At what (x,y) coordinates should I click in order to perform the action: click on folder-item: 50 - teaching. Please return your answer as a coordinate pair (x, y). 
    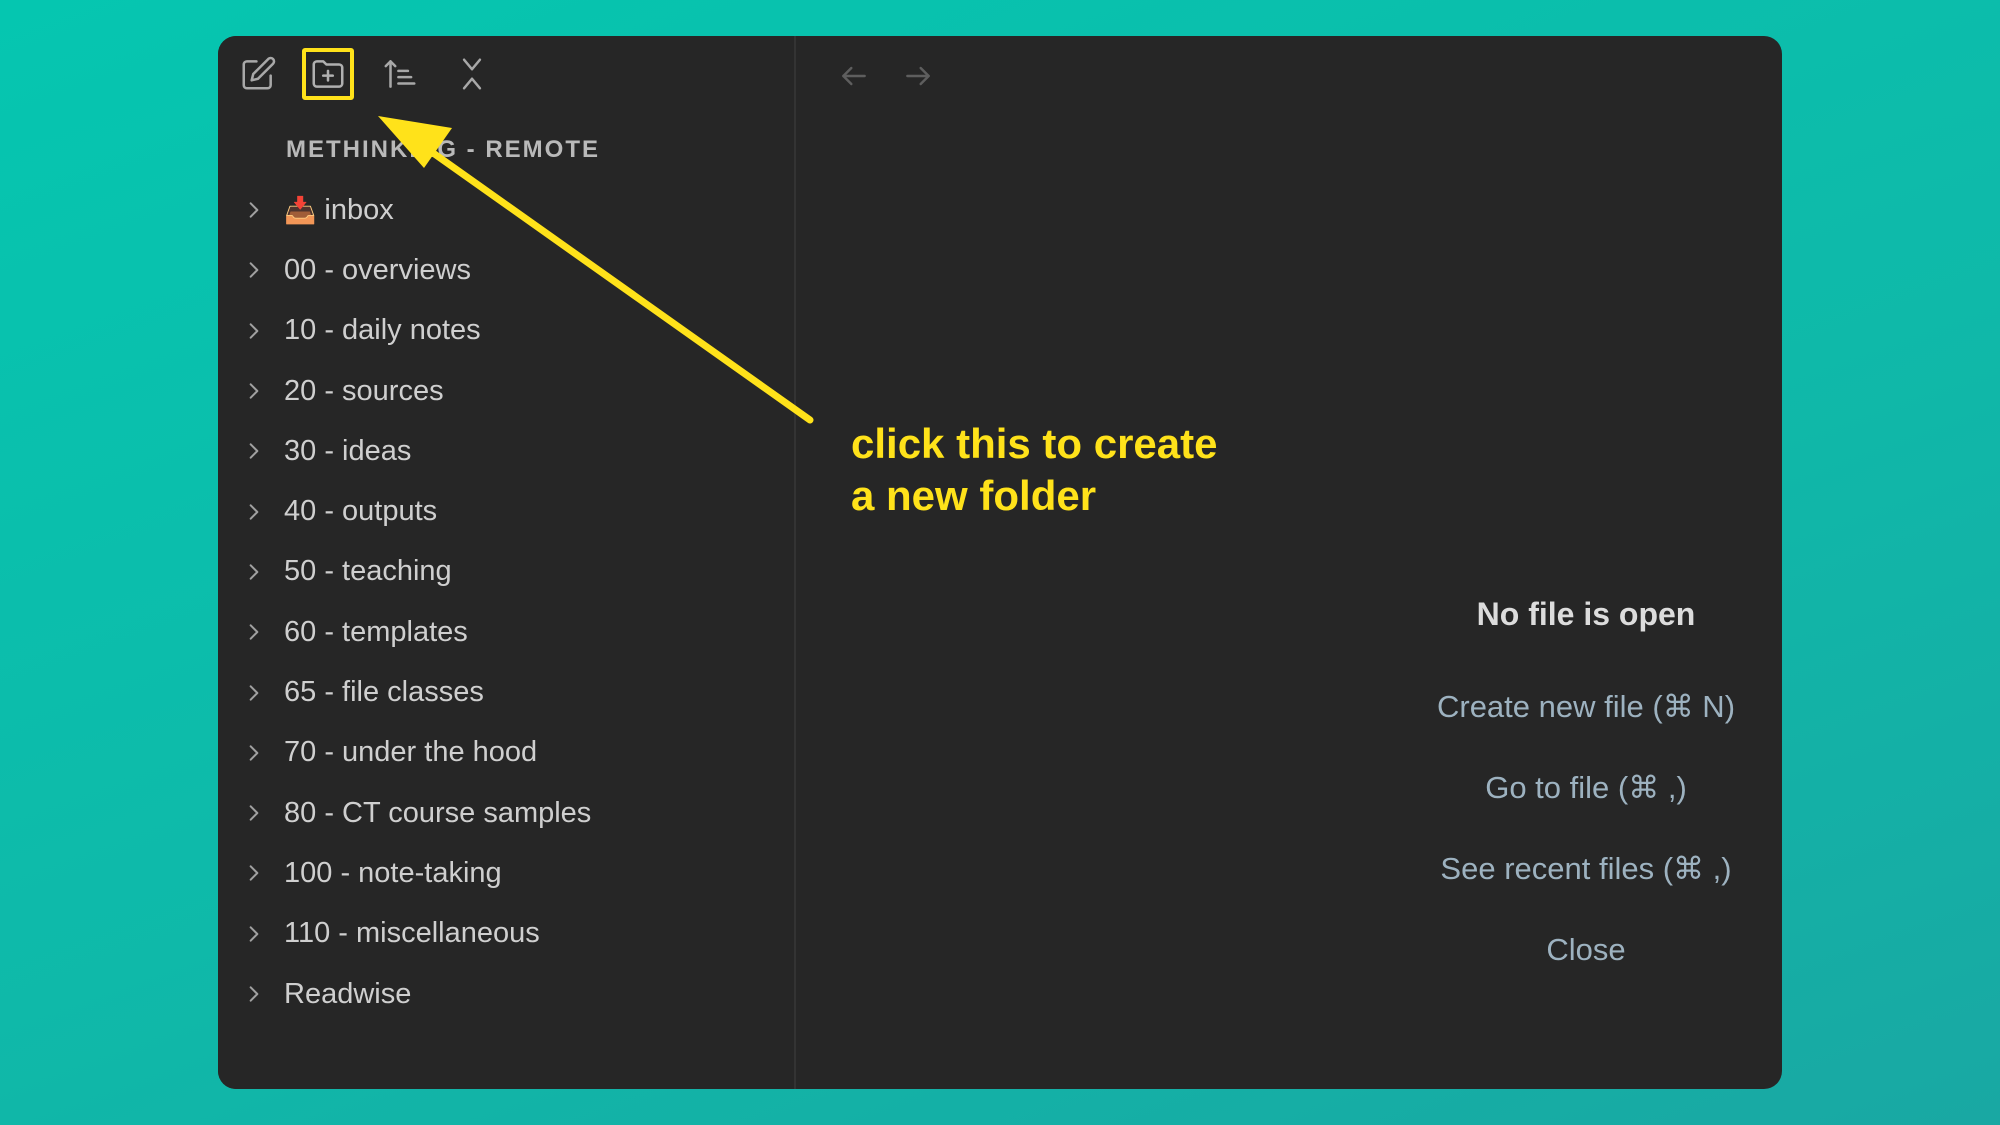
    Looking at the image, I should click on (514, 572).